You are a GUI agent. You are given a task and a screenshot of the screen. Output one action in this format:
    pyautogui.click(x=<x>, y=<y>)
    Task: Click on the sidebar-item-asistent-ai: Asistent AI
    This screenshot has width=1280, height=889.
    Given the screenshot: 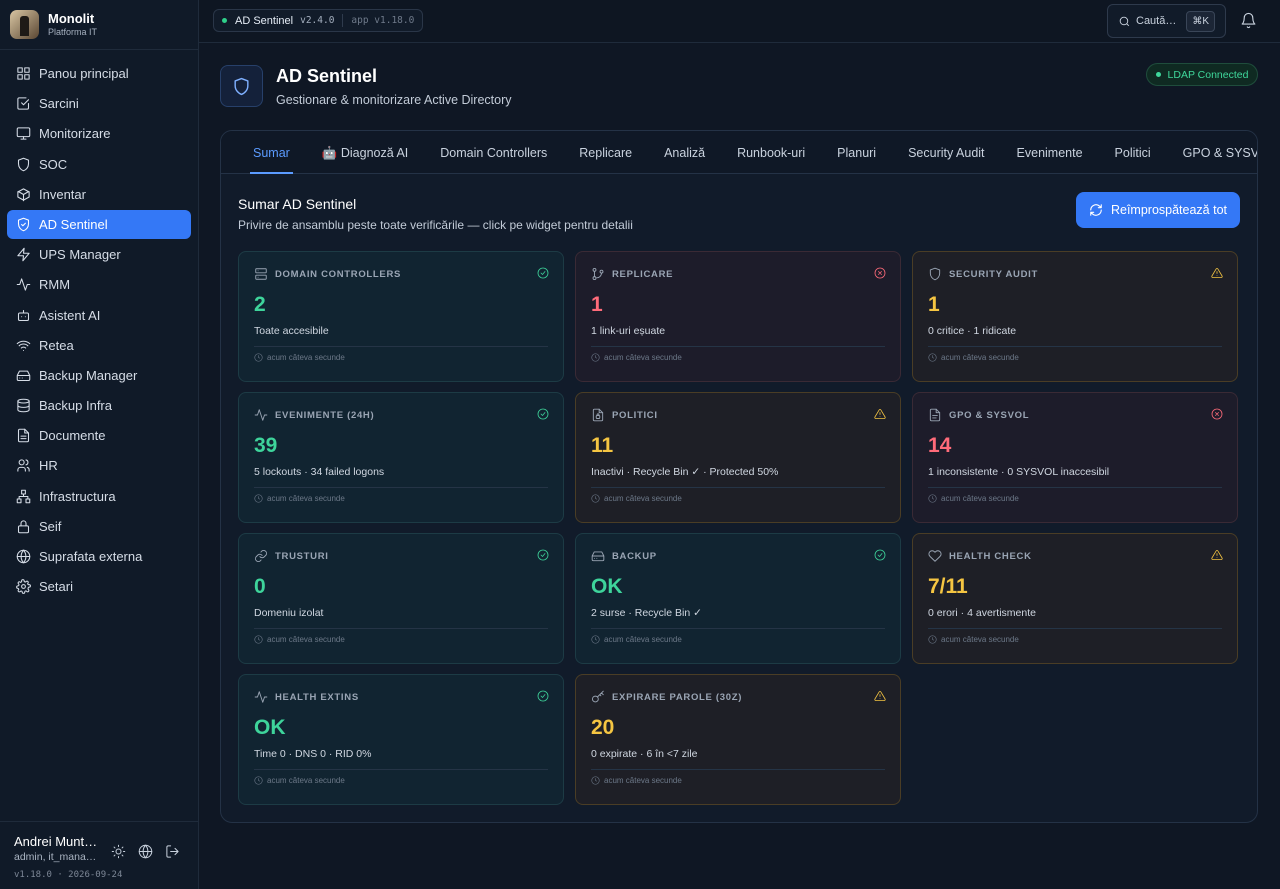 What is the action you would take?
    pyautogui.click(x=99, y=315)
    